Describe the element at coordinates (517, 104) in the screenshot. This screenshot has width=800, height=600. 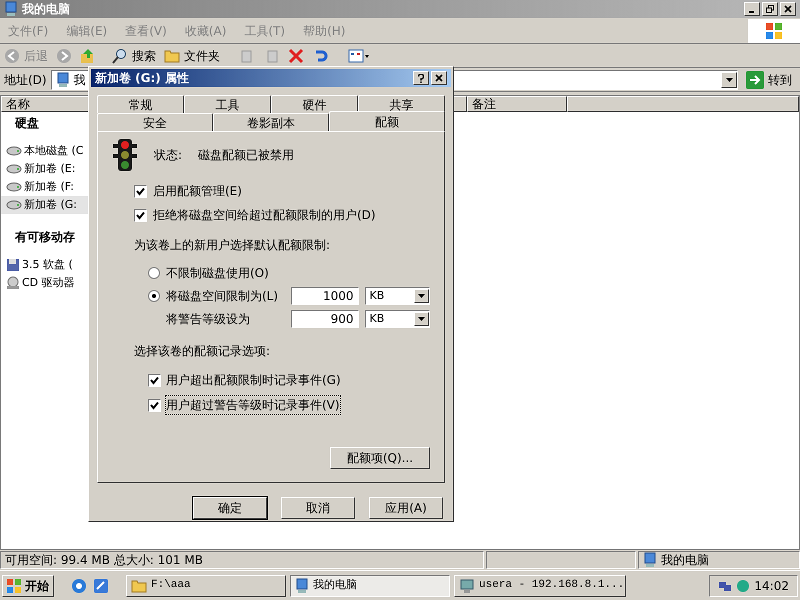
I see `column-header: 备注` at that location.